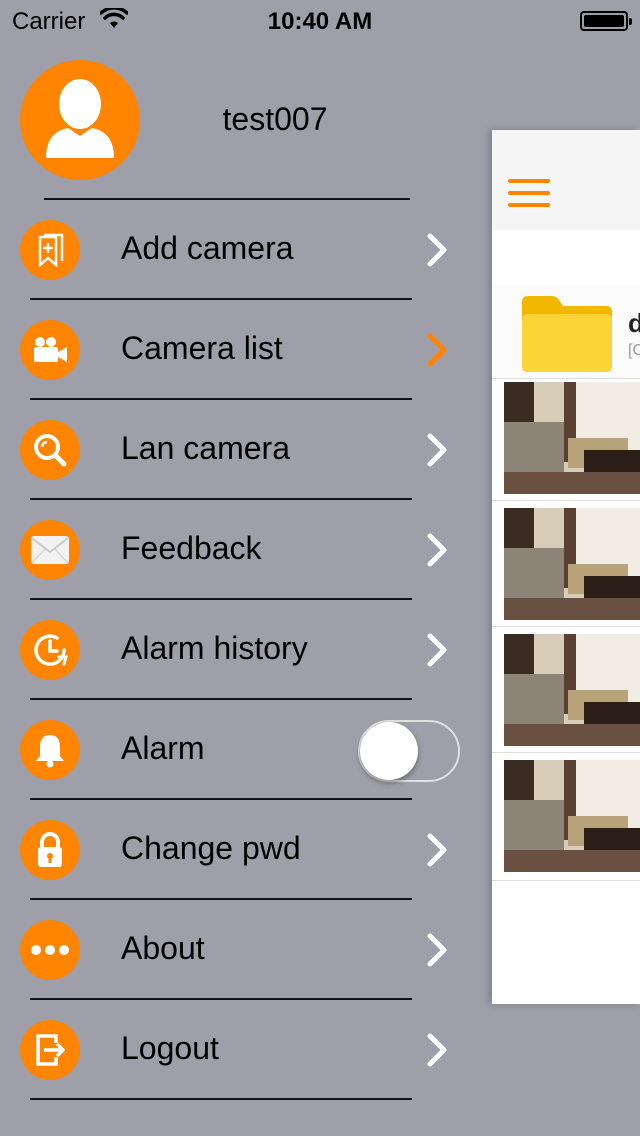 The width and height of the screenshot is (640, 1136). Describe the element at coordinates (240, 750) in the screenshot. I see `menu-item-alarm: Alarm` at that location.